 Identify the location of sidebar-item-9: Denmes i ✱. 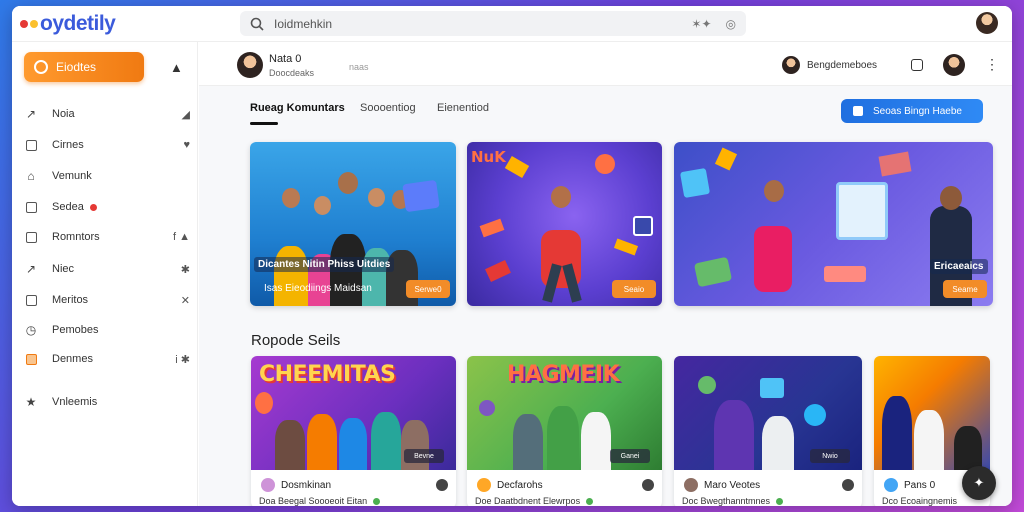
(107, 359).